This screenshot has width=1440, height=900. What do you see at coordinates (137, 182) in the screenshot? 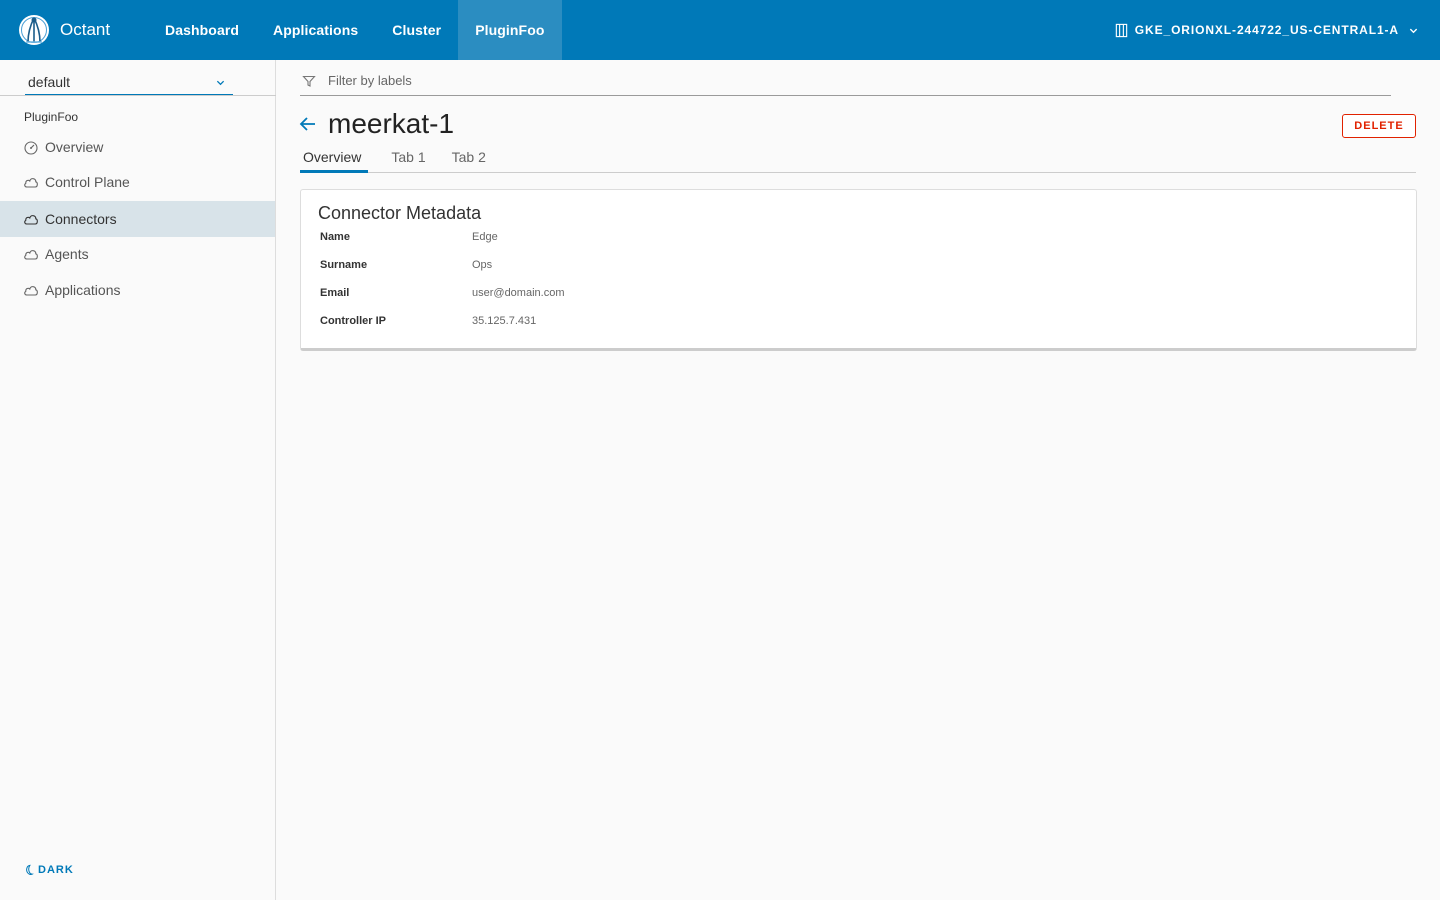
I see `sidebar-item-control-plane: Control Plane` at bounding box center [137, 182].